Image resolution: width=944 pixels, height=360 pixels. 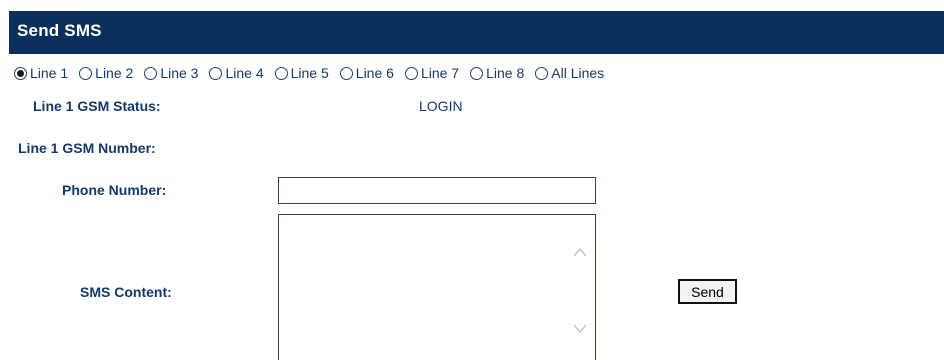 I want to click on line-radio-1: Line 1, so click(x=41, y=73).